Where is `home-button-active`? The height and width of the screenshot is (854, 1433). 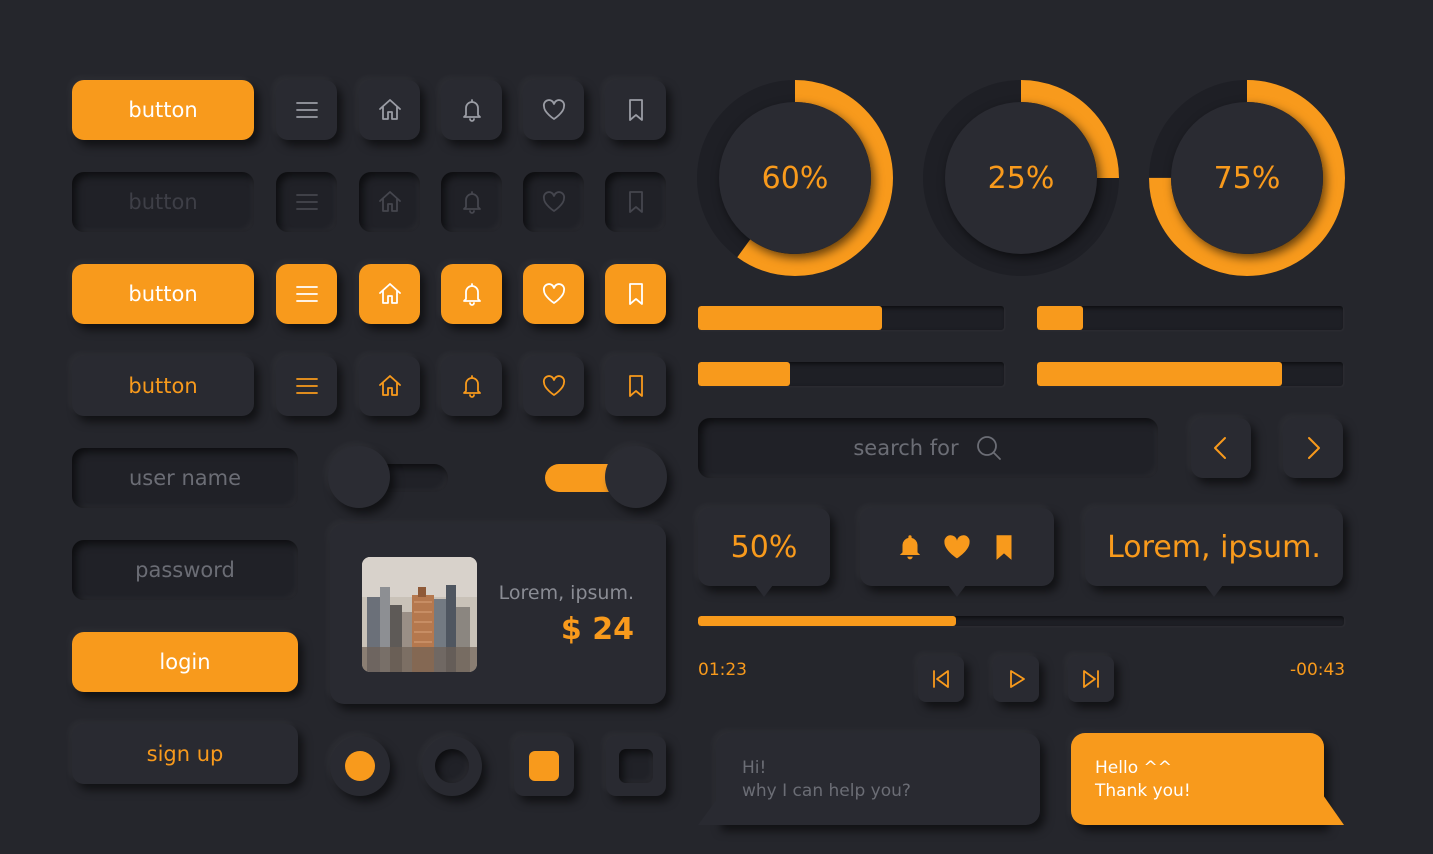
home-button-active is located at coordinates (389, 294).